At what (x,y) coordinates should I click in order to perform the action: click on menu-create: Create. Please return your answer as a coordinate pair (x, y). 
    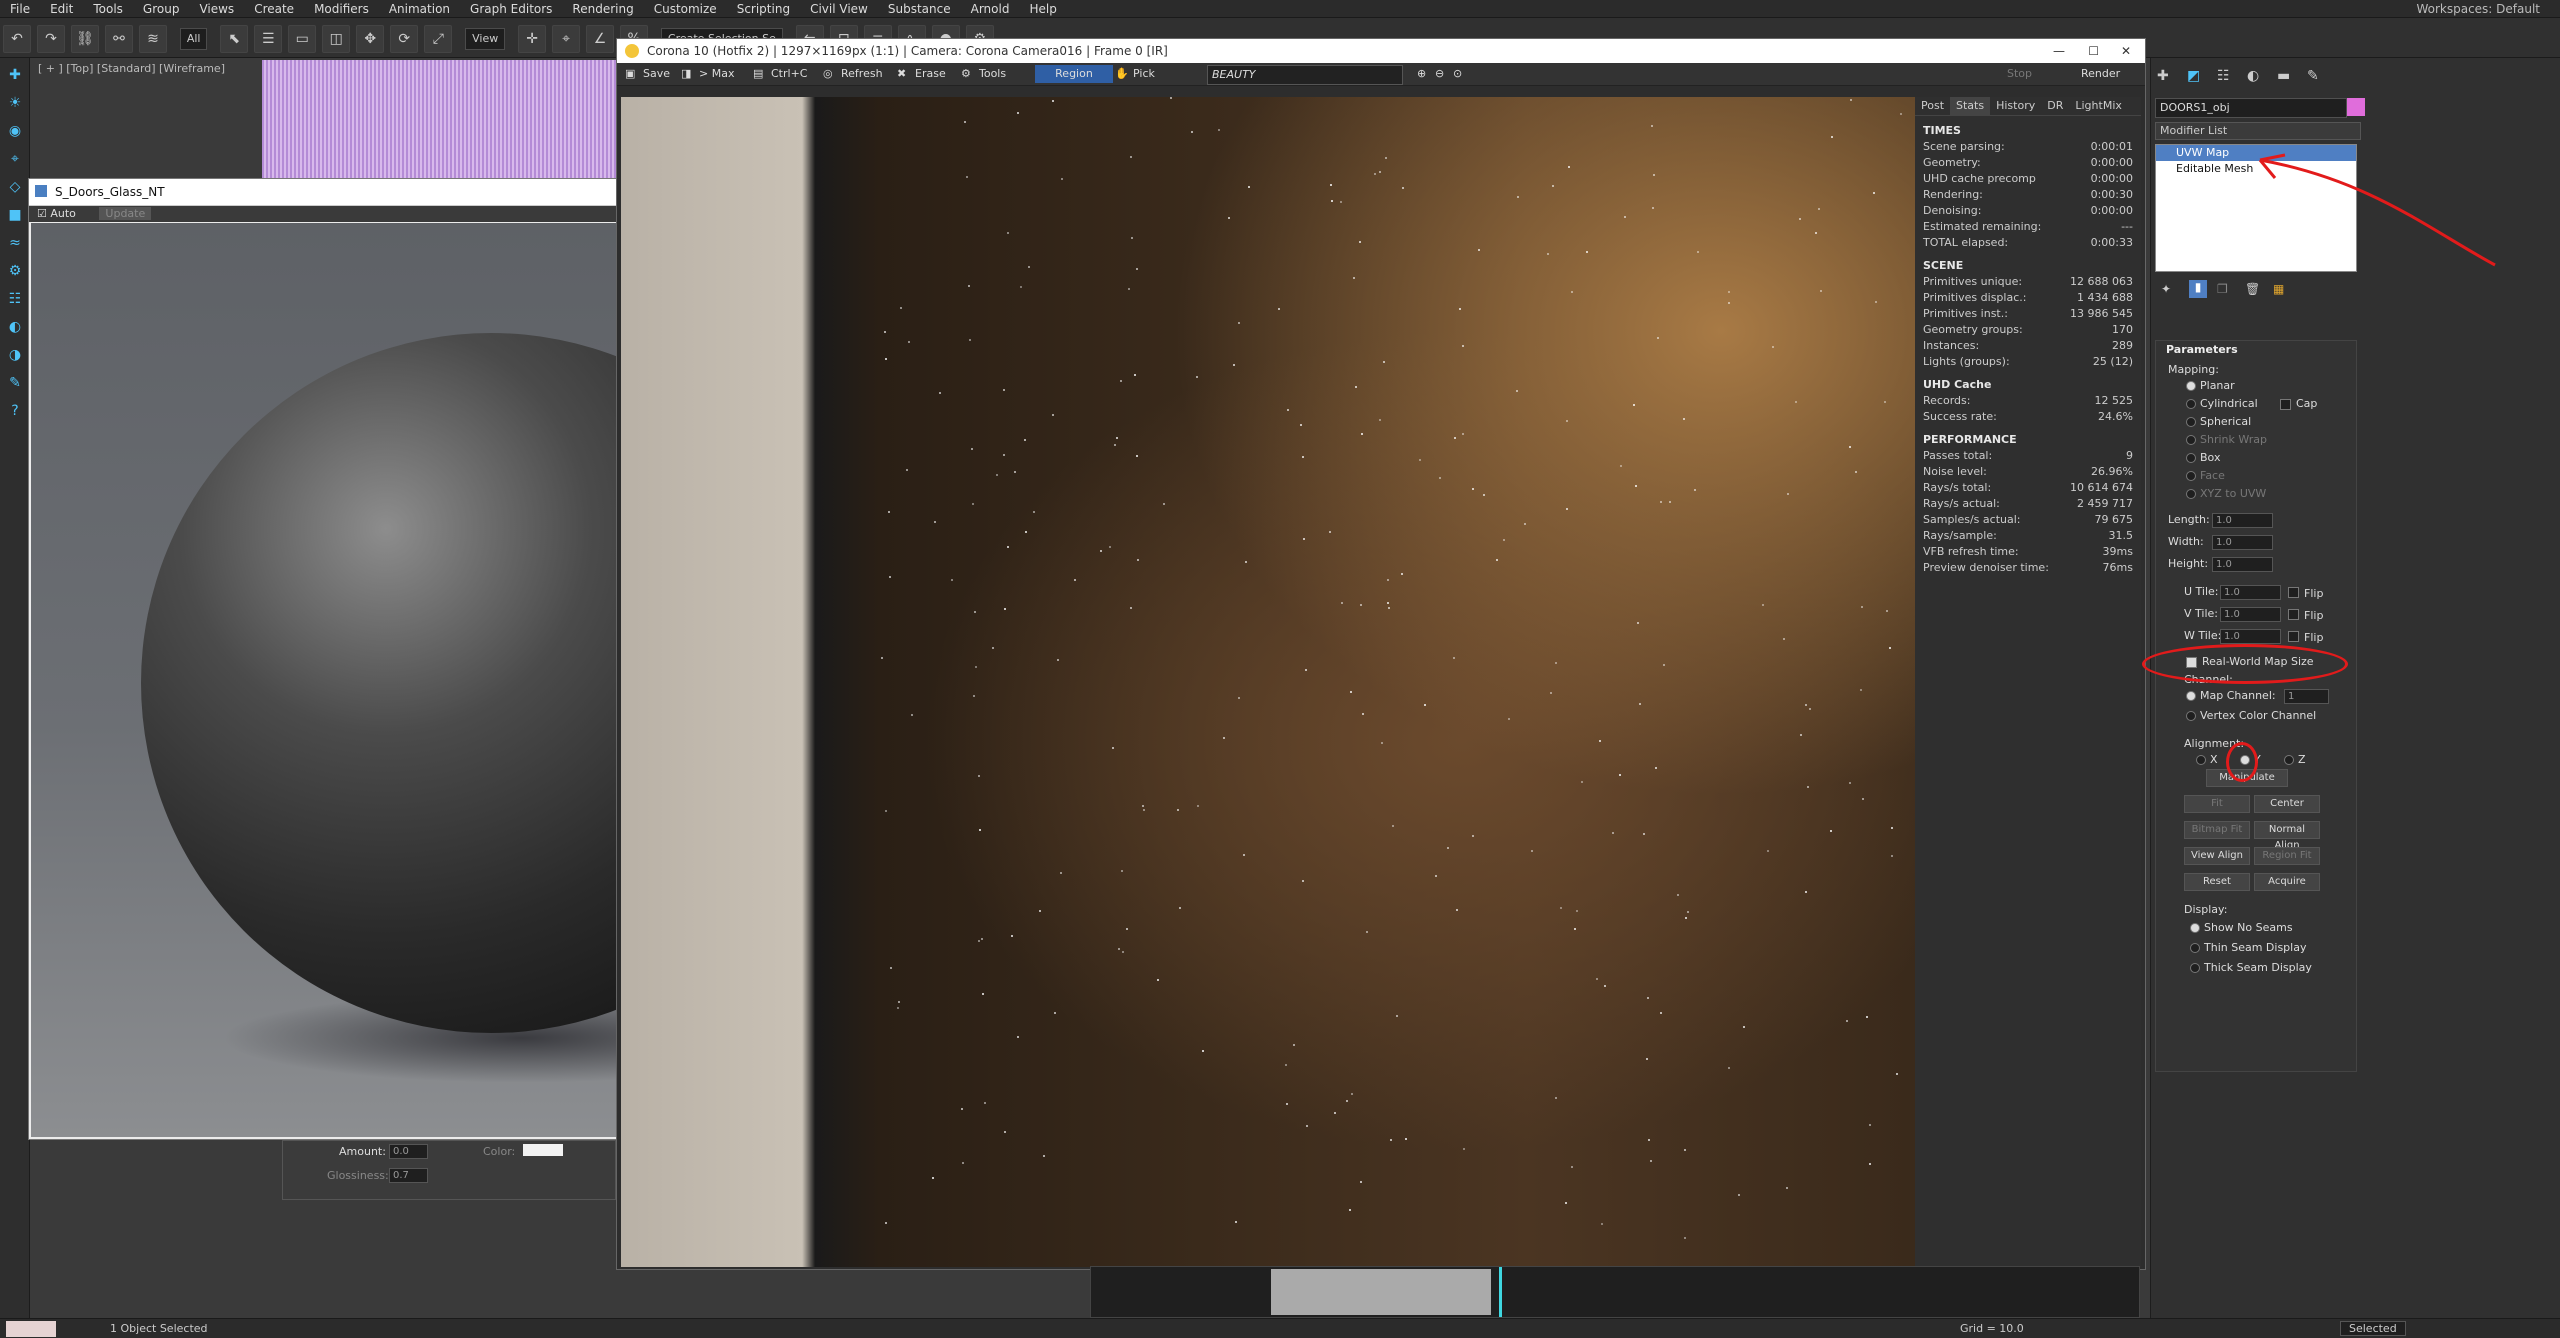
    Looking at the image, I should click on (274, 9).